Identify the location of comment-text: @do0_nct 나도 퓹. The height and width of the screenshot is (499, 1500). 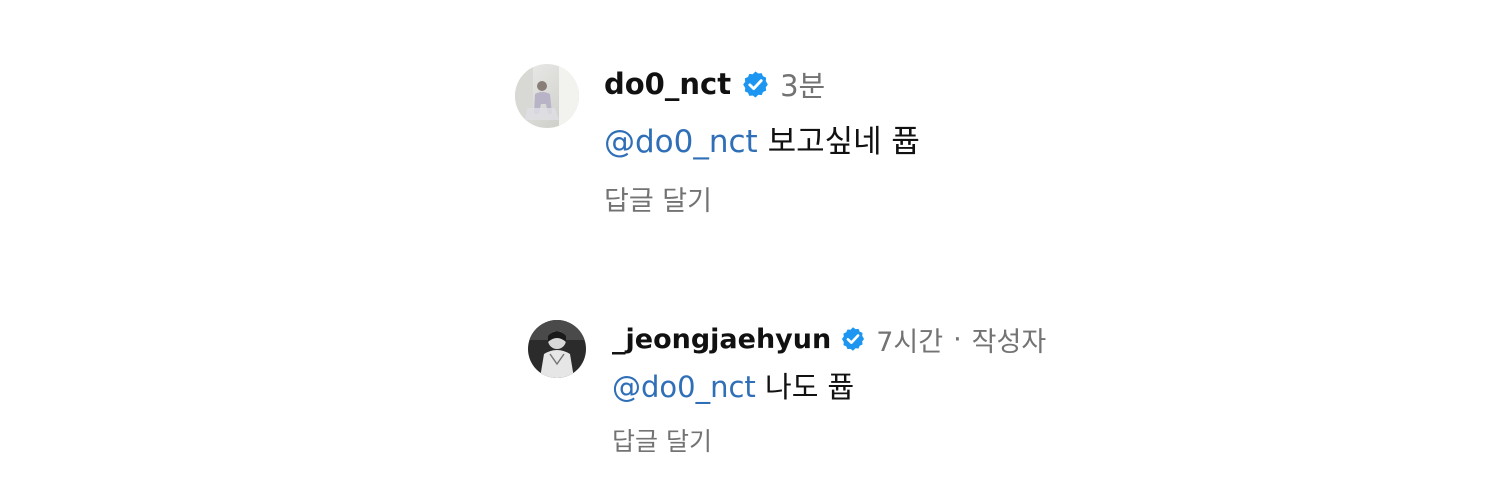
(733, 387).